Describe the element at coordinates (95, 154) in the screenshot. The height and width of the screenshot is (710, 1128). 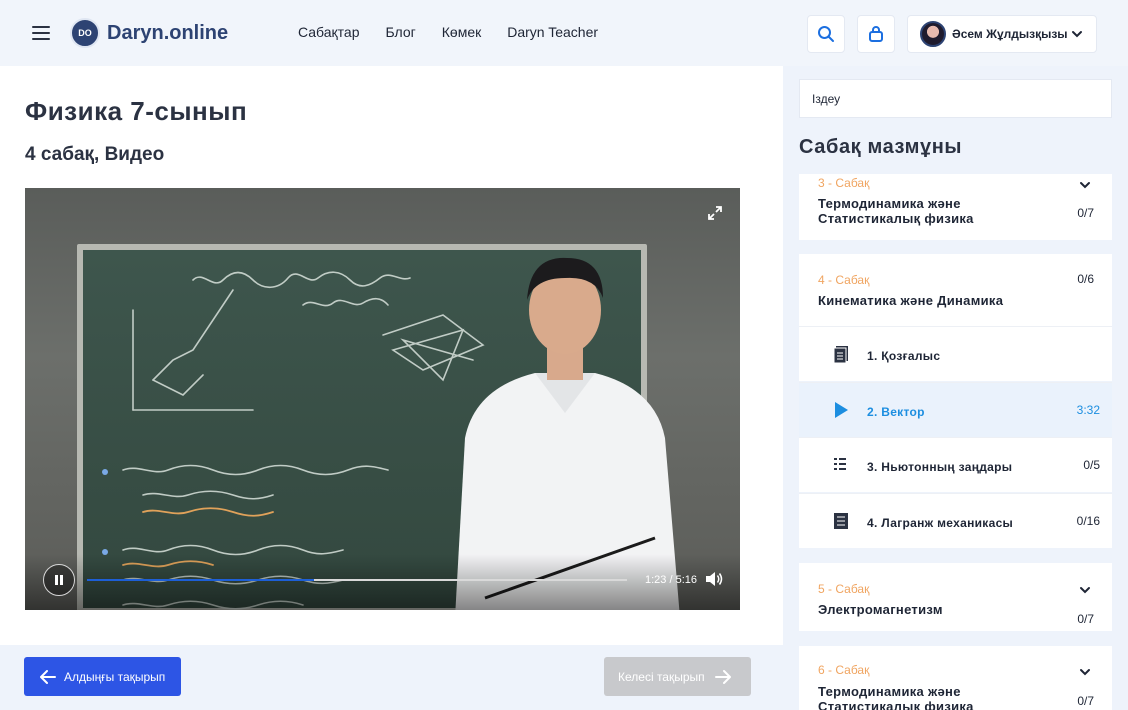
I see `page-subtitle: 4 сабақ, Видео` at that location.